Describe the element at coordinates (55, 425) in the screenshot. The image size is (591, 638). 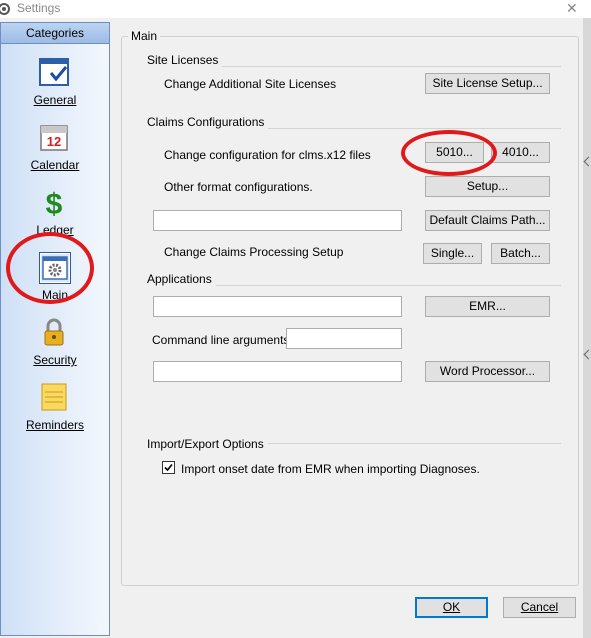
I see `category-label: Reminders` at that location.